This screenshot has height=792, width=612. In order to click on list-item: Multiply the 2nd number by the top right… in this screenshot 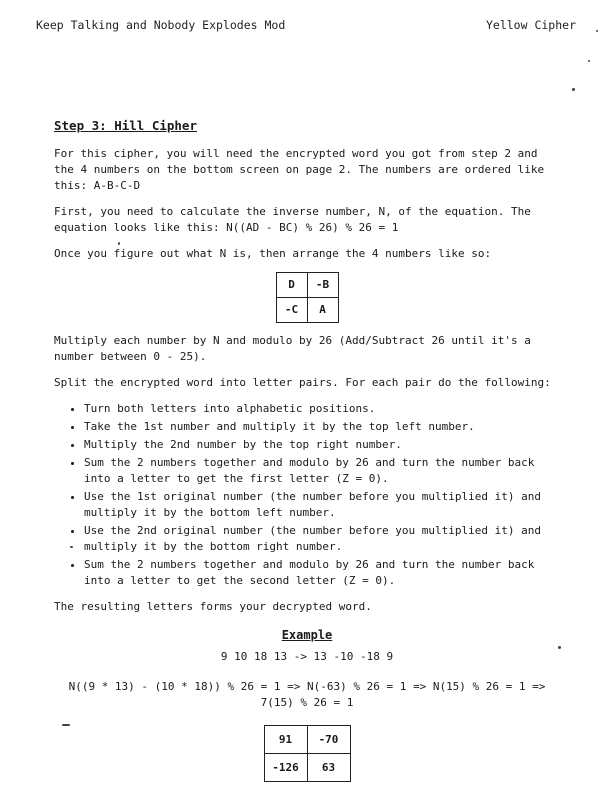, I will do `click(322, 445)`.